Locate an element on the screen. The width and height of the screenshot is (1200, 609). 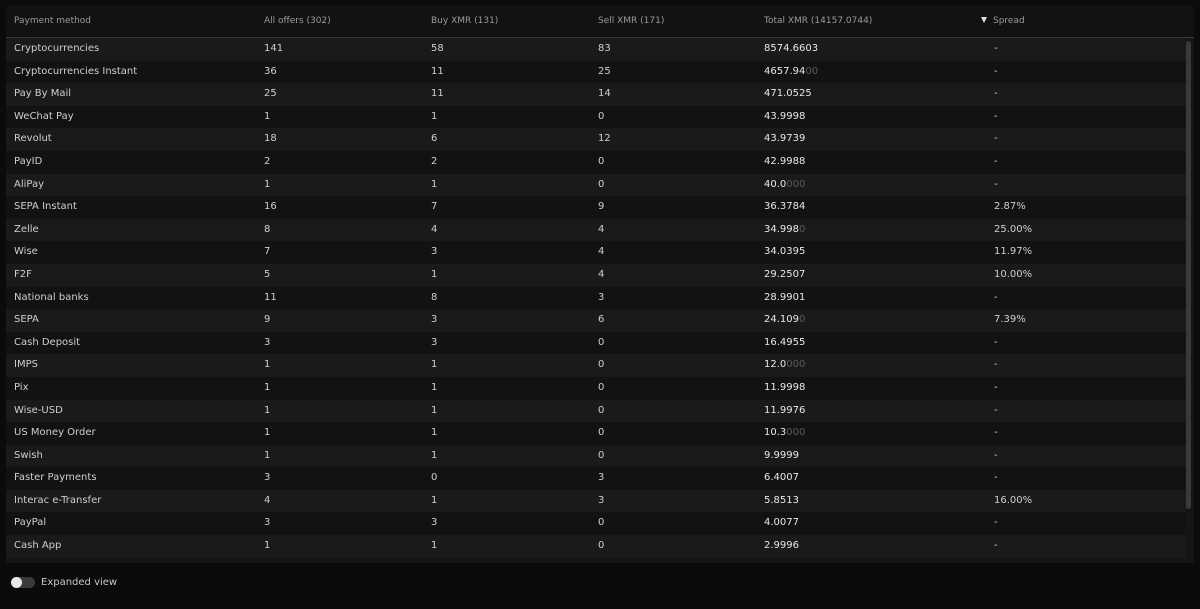
cell-spread: 16.00% is located at coordinates (1013, 500).